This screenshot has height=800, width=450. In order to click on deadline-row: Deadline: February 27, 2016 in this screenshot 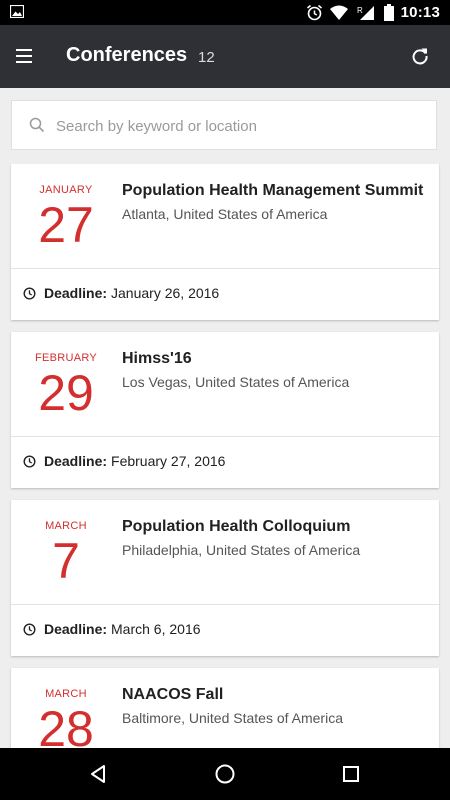, I will do `click(124, 461)`.